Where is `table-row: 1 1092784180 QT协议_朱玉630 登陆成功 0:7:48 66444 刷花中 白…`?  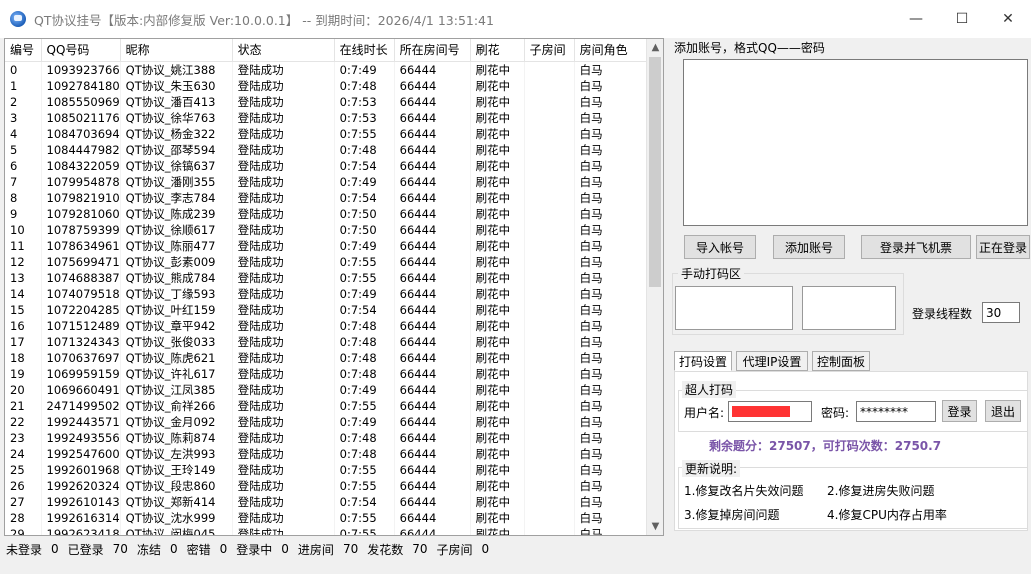 table-row: 1 1092784180 QT协议_朱玉630 登陆成功 0:7:48 66444 刷花中 白… is located at coordinates (326, 85).